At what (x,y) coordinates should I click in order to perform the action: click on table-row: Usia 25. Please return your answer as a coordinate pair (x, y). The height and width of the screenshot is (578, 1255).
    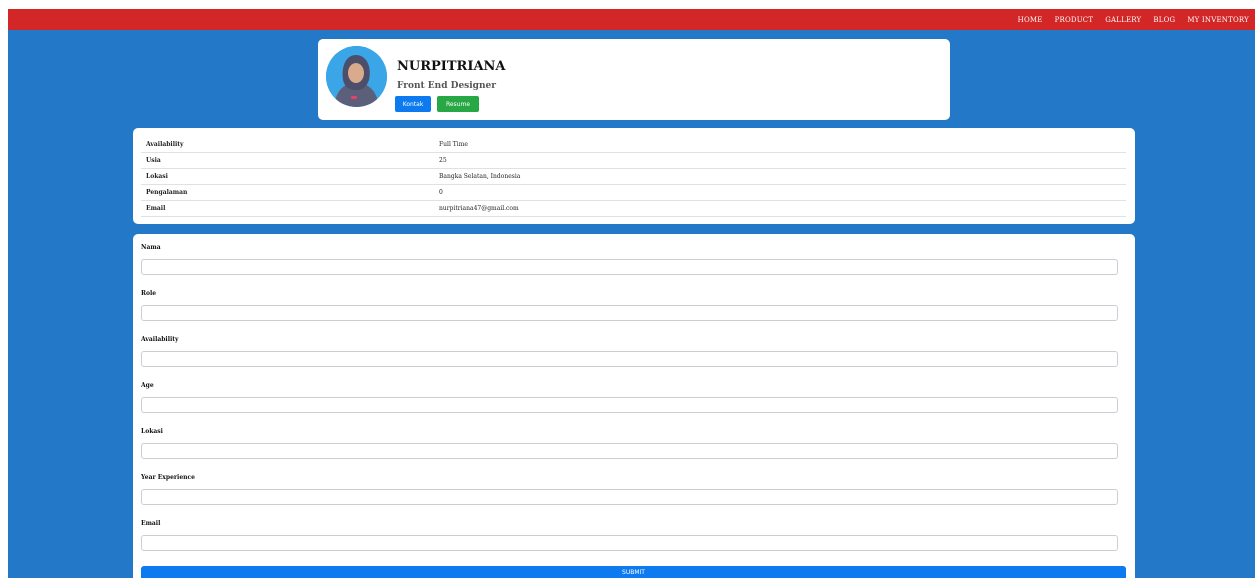
    Looking at the image, I should click on (633, 160).